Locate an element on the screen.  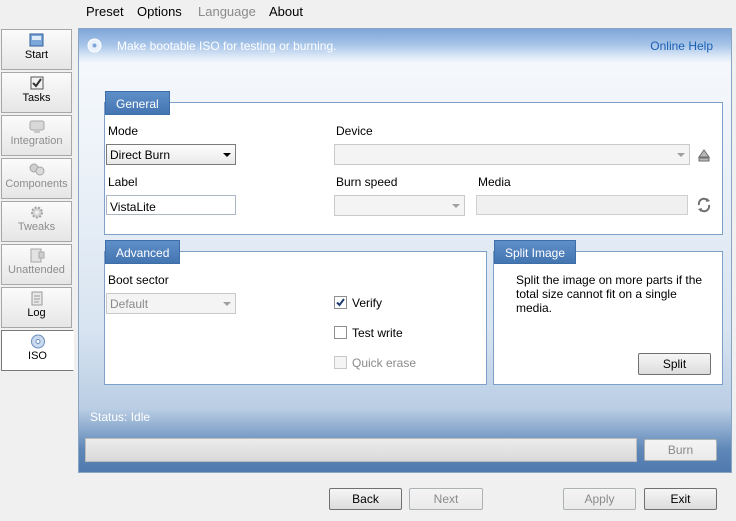
media-field is located at coordinates (582, 205).